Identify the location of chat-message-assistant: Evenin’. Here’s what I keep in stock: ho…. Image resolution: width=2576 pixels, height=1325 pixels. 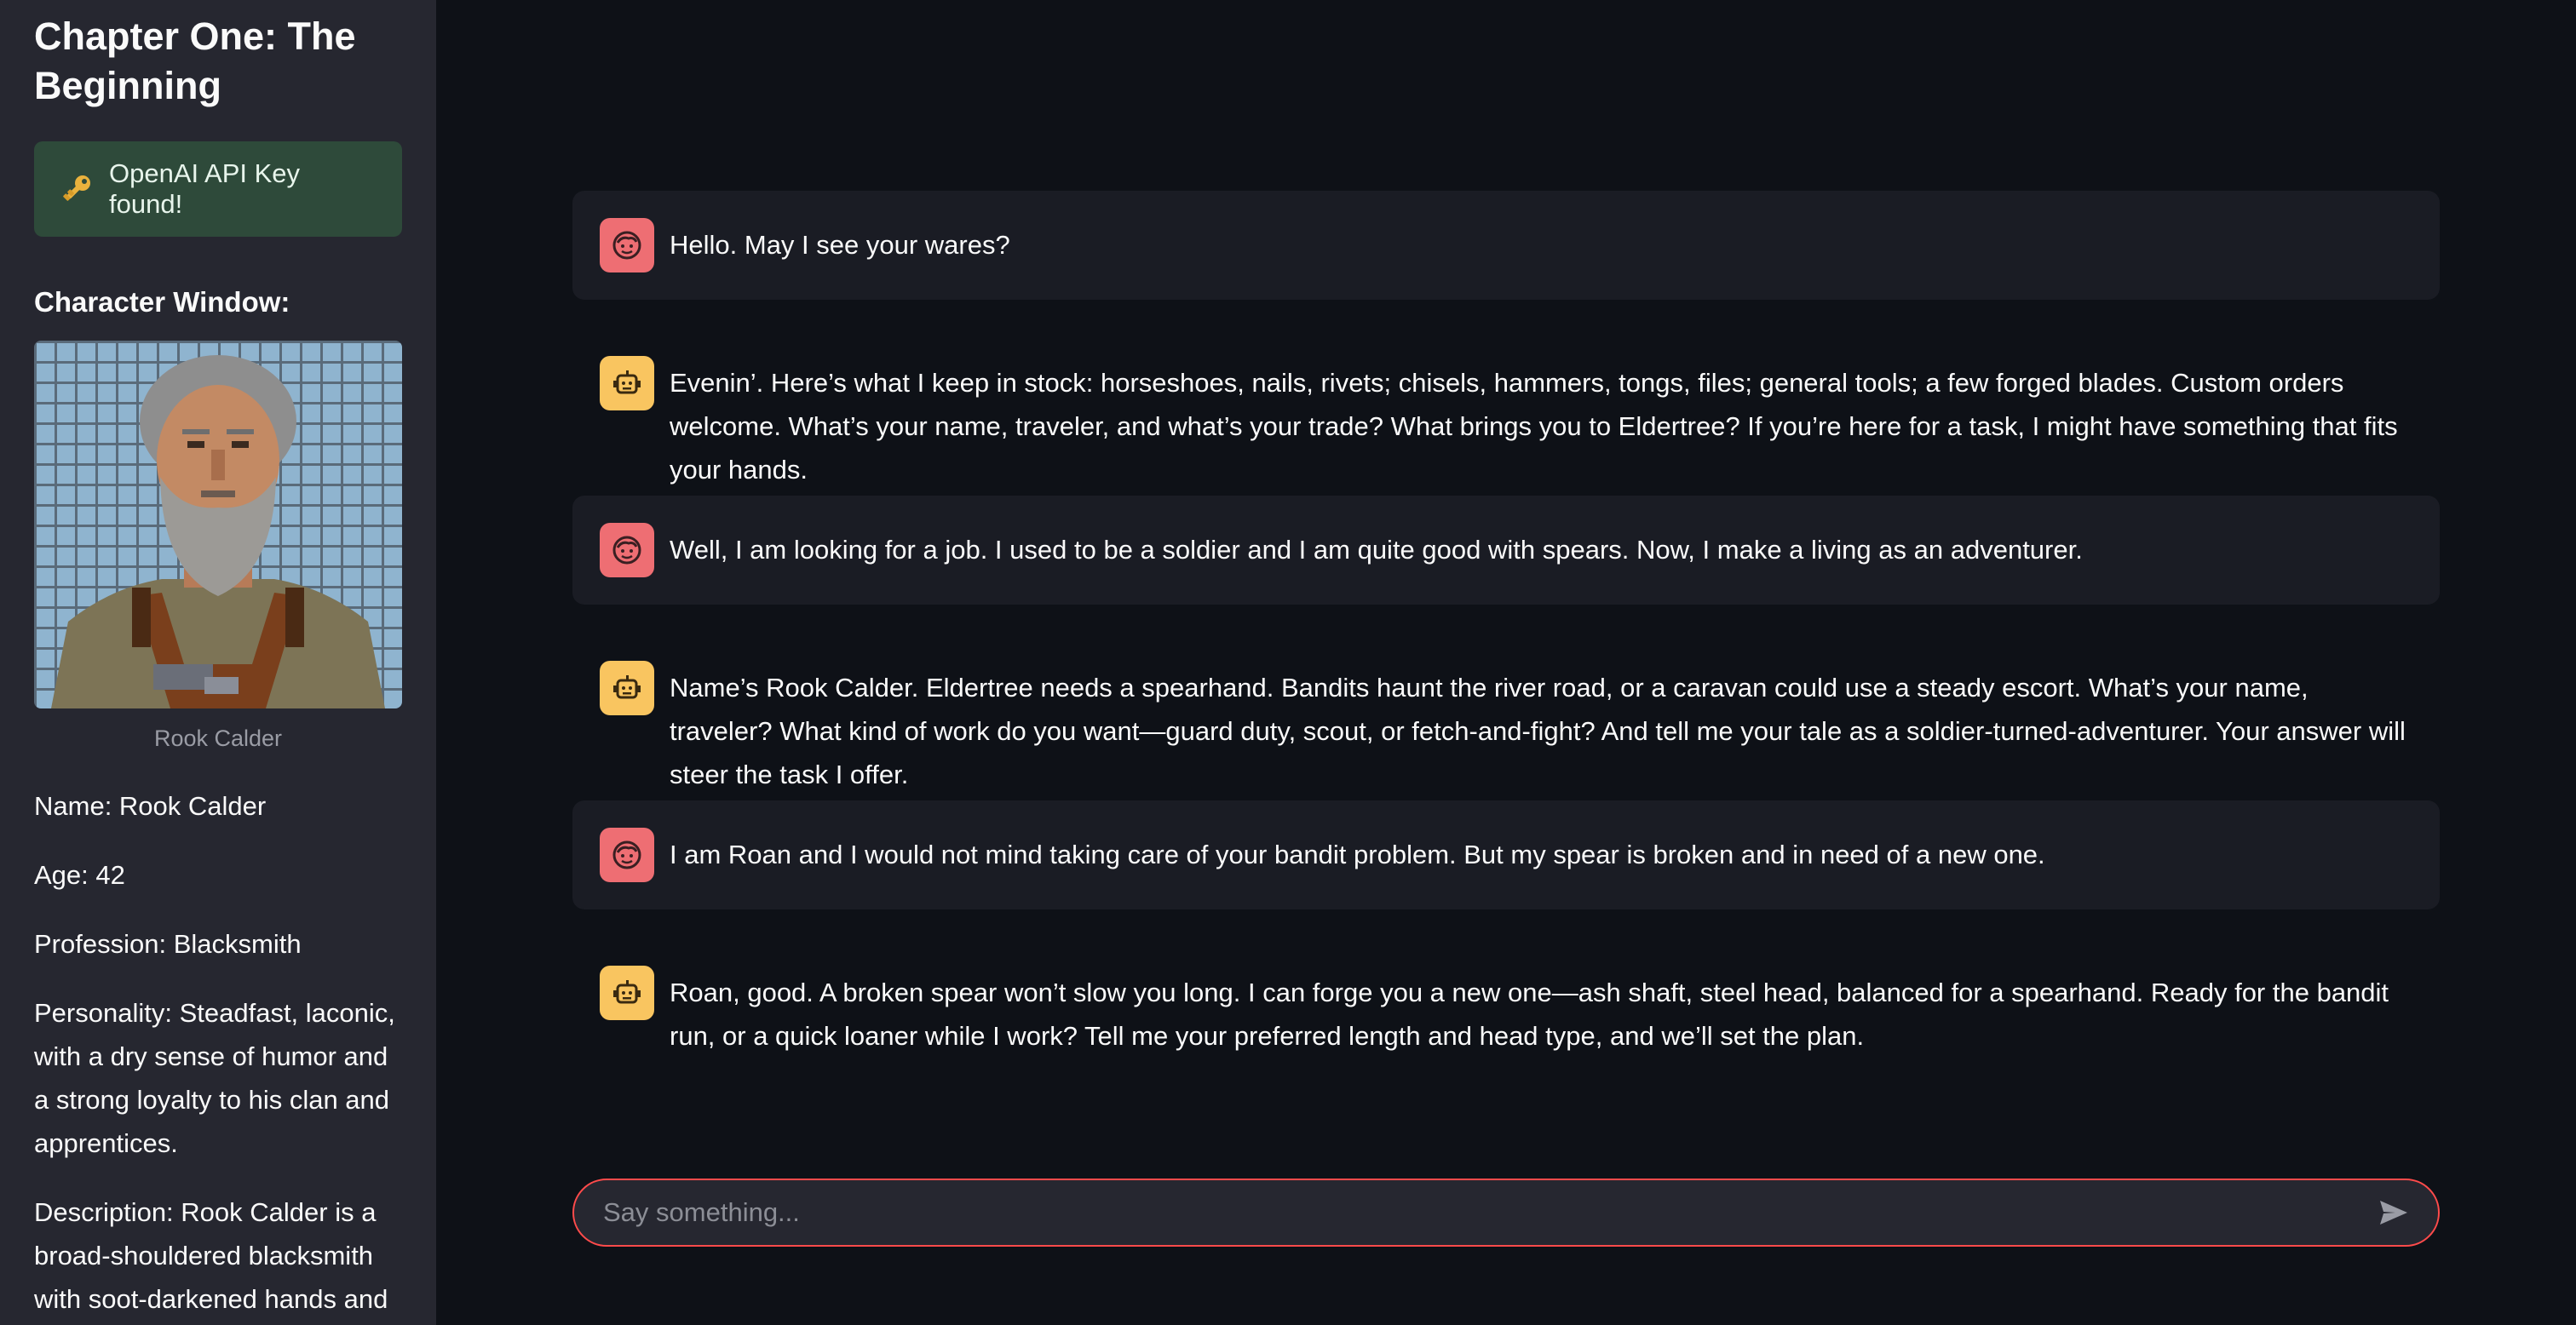
(1506, 414).